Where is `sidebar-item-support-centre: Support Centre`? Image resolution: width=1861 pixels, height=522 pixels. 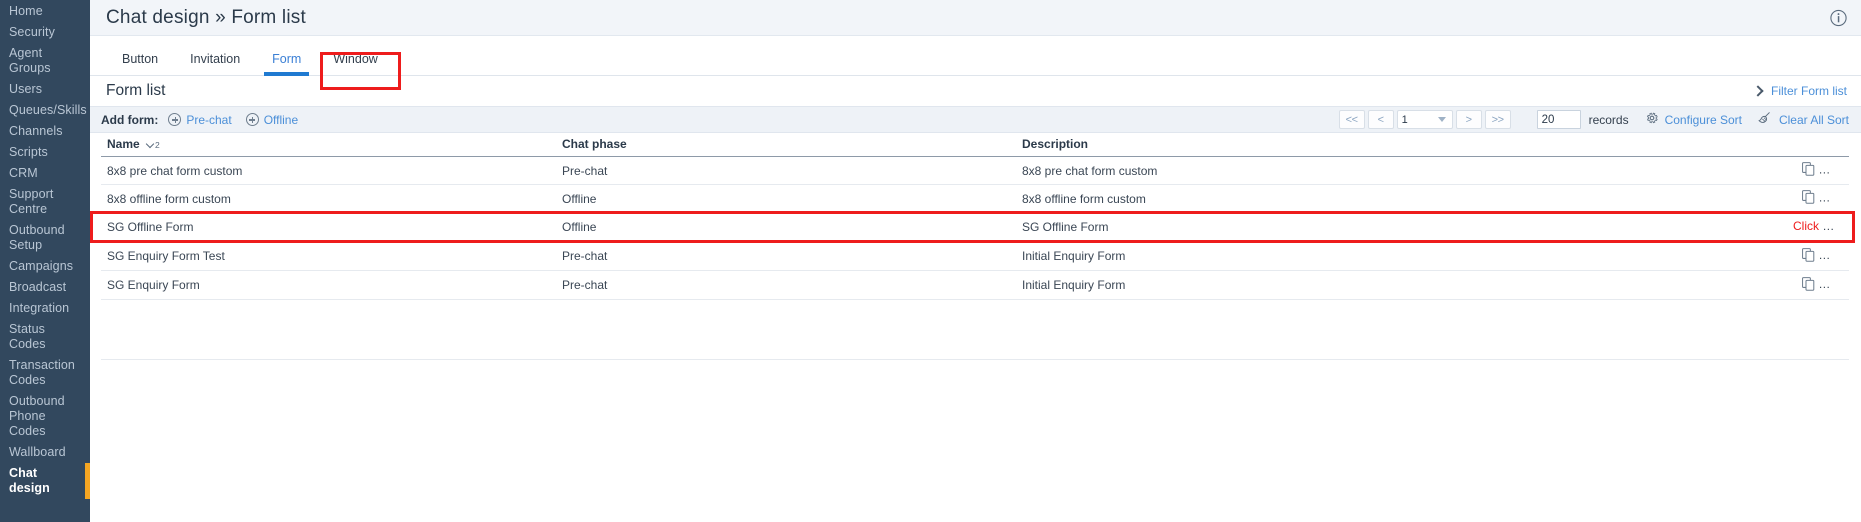 sidebar-item-support-centre: Support Centre is located at coordinates (45, 202).